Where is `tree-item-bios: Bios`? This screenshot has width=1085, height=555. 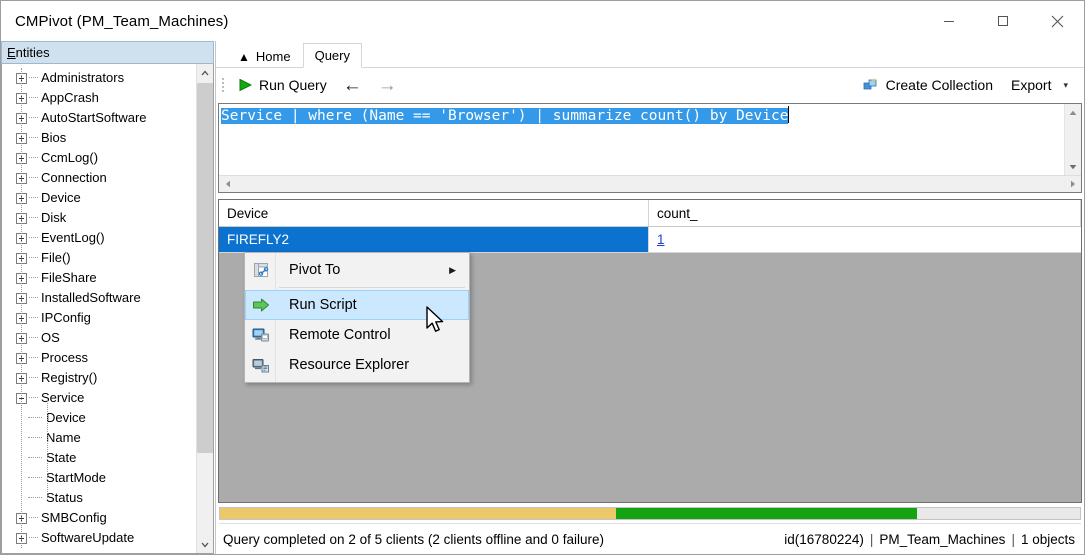 tree-item-bios: Bios is located at coordinates (99, 138).